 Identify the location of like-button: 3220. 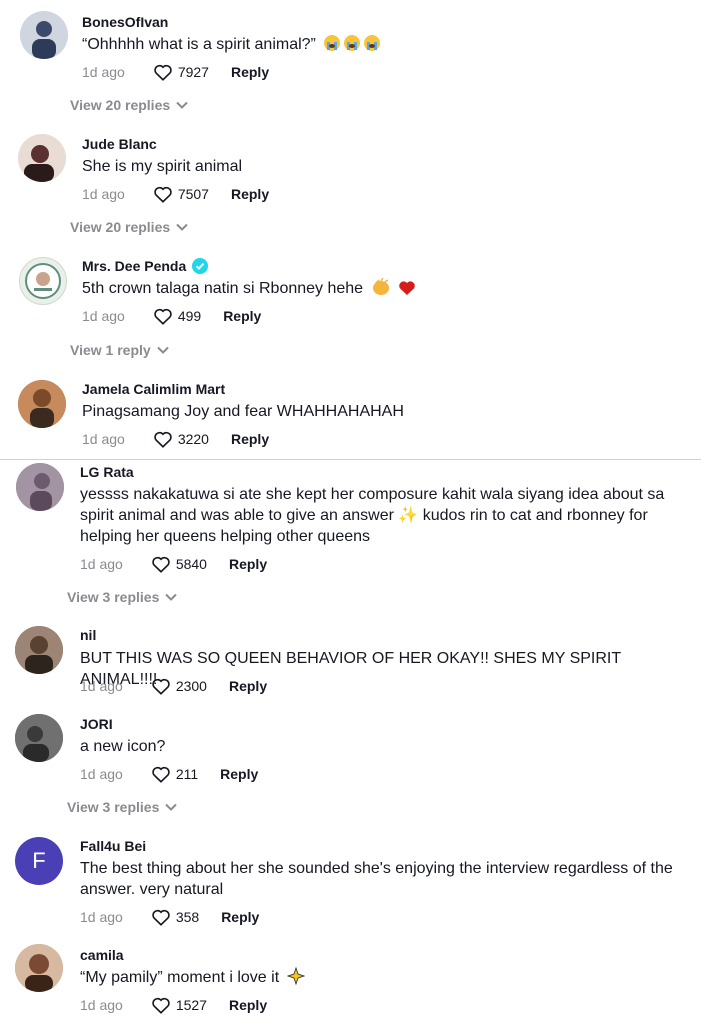
(181, 439).